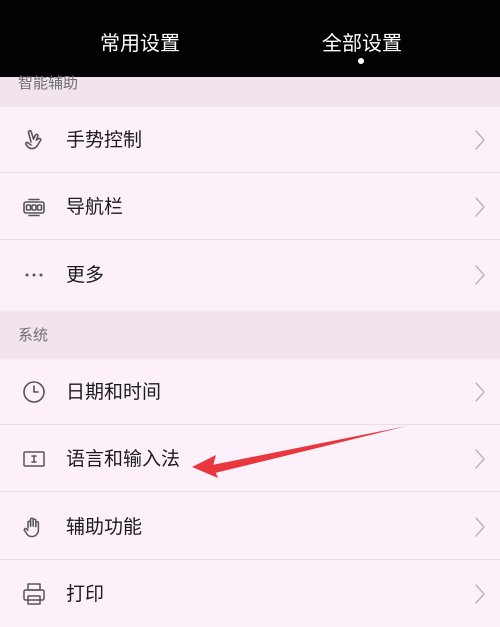 Image resolution: width=500 pixels, height=627 pixels. I want to click on list-item-gesture-control: 手势控制, so click(250, 140).